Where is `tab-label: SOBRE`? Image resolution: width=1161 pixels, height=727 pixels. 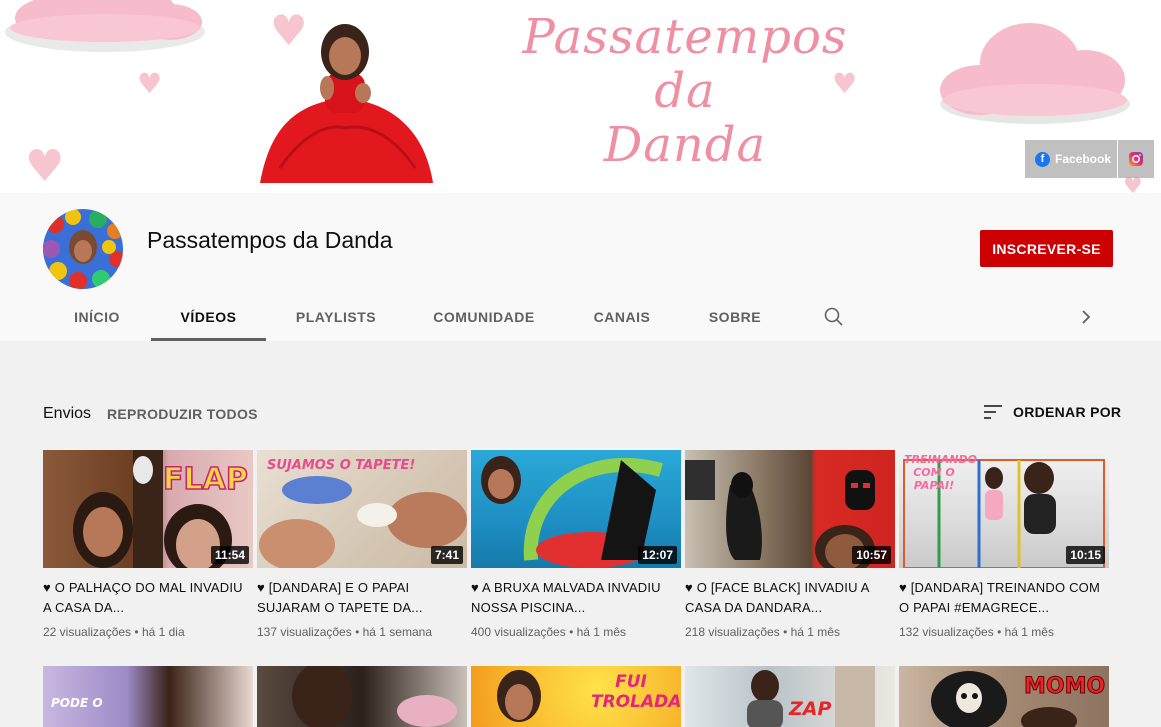 tab-label: SOBRE is located at coordinates (735, 317).